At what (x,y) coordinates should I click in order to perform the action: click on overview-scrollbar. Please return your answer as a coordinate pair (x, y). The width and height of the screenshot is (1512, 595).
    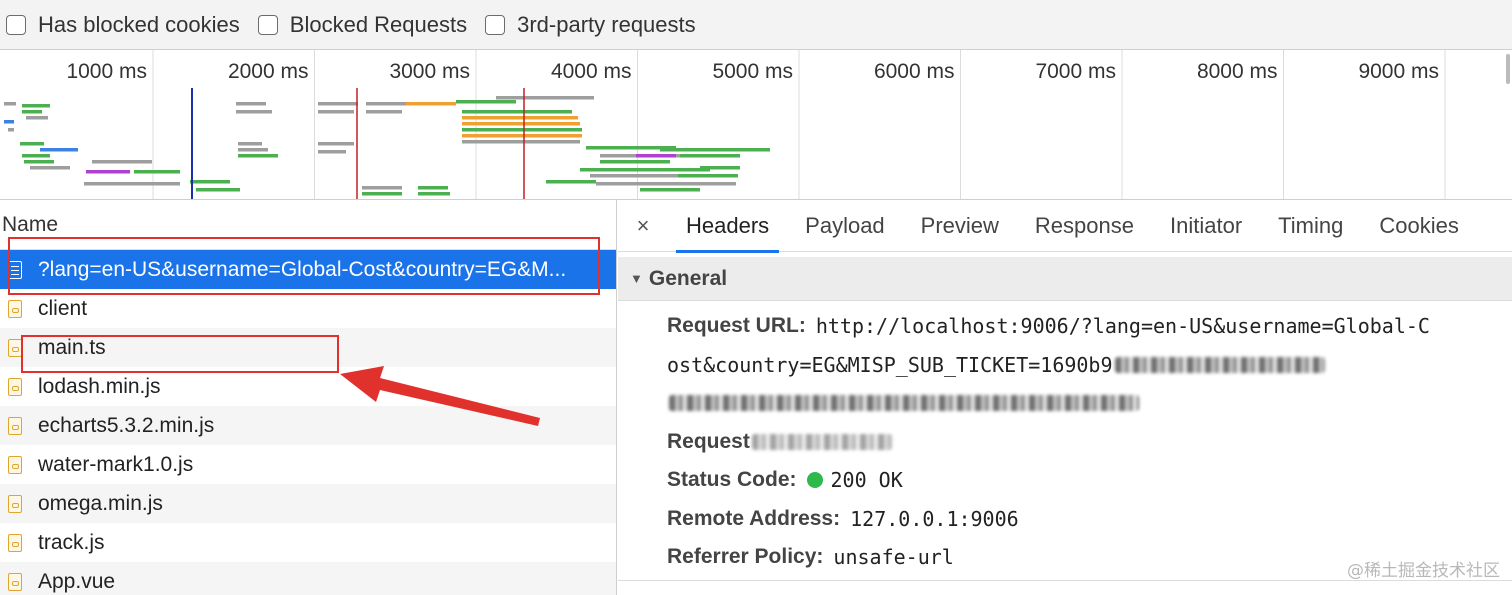
    Looking at the image, I should click on (1508, 69).